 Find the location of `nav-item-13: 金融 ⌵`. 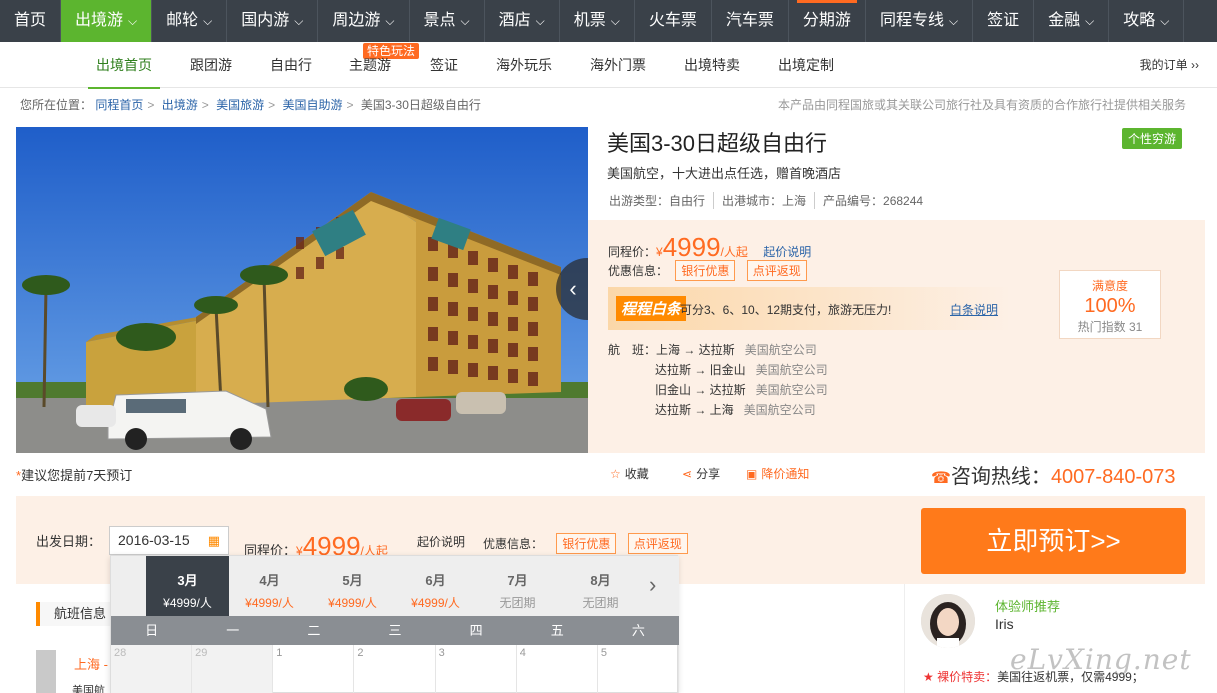

nav-item-13: 金融 ⌵ is located at coordinates (1072, 21).